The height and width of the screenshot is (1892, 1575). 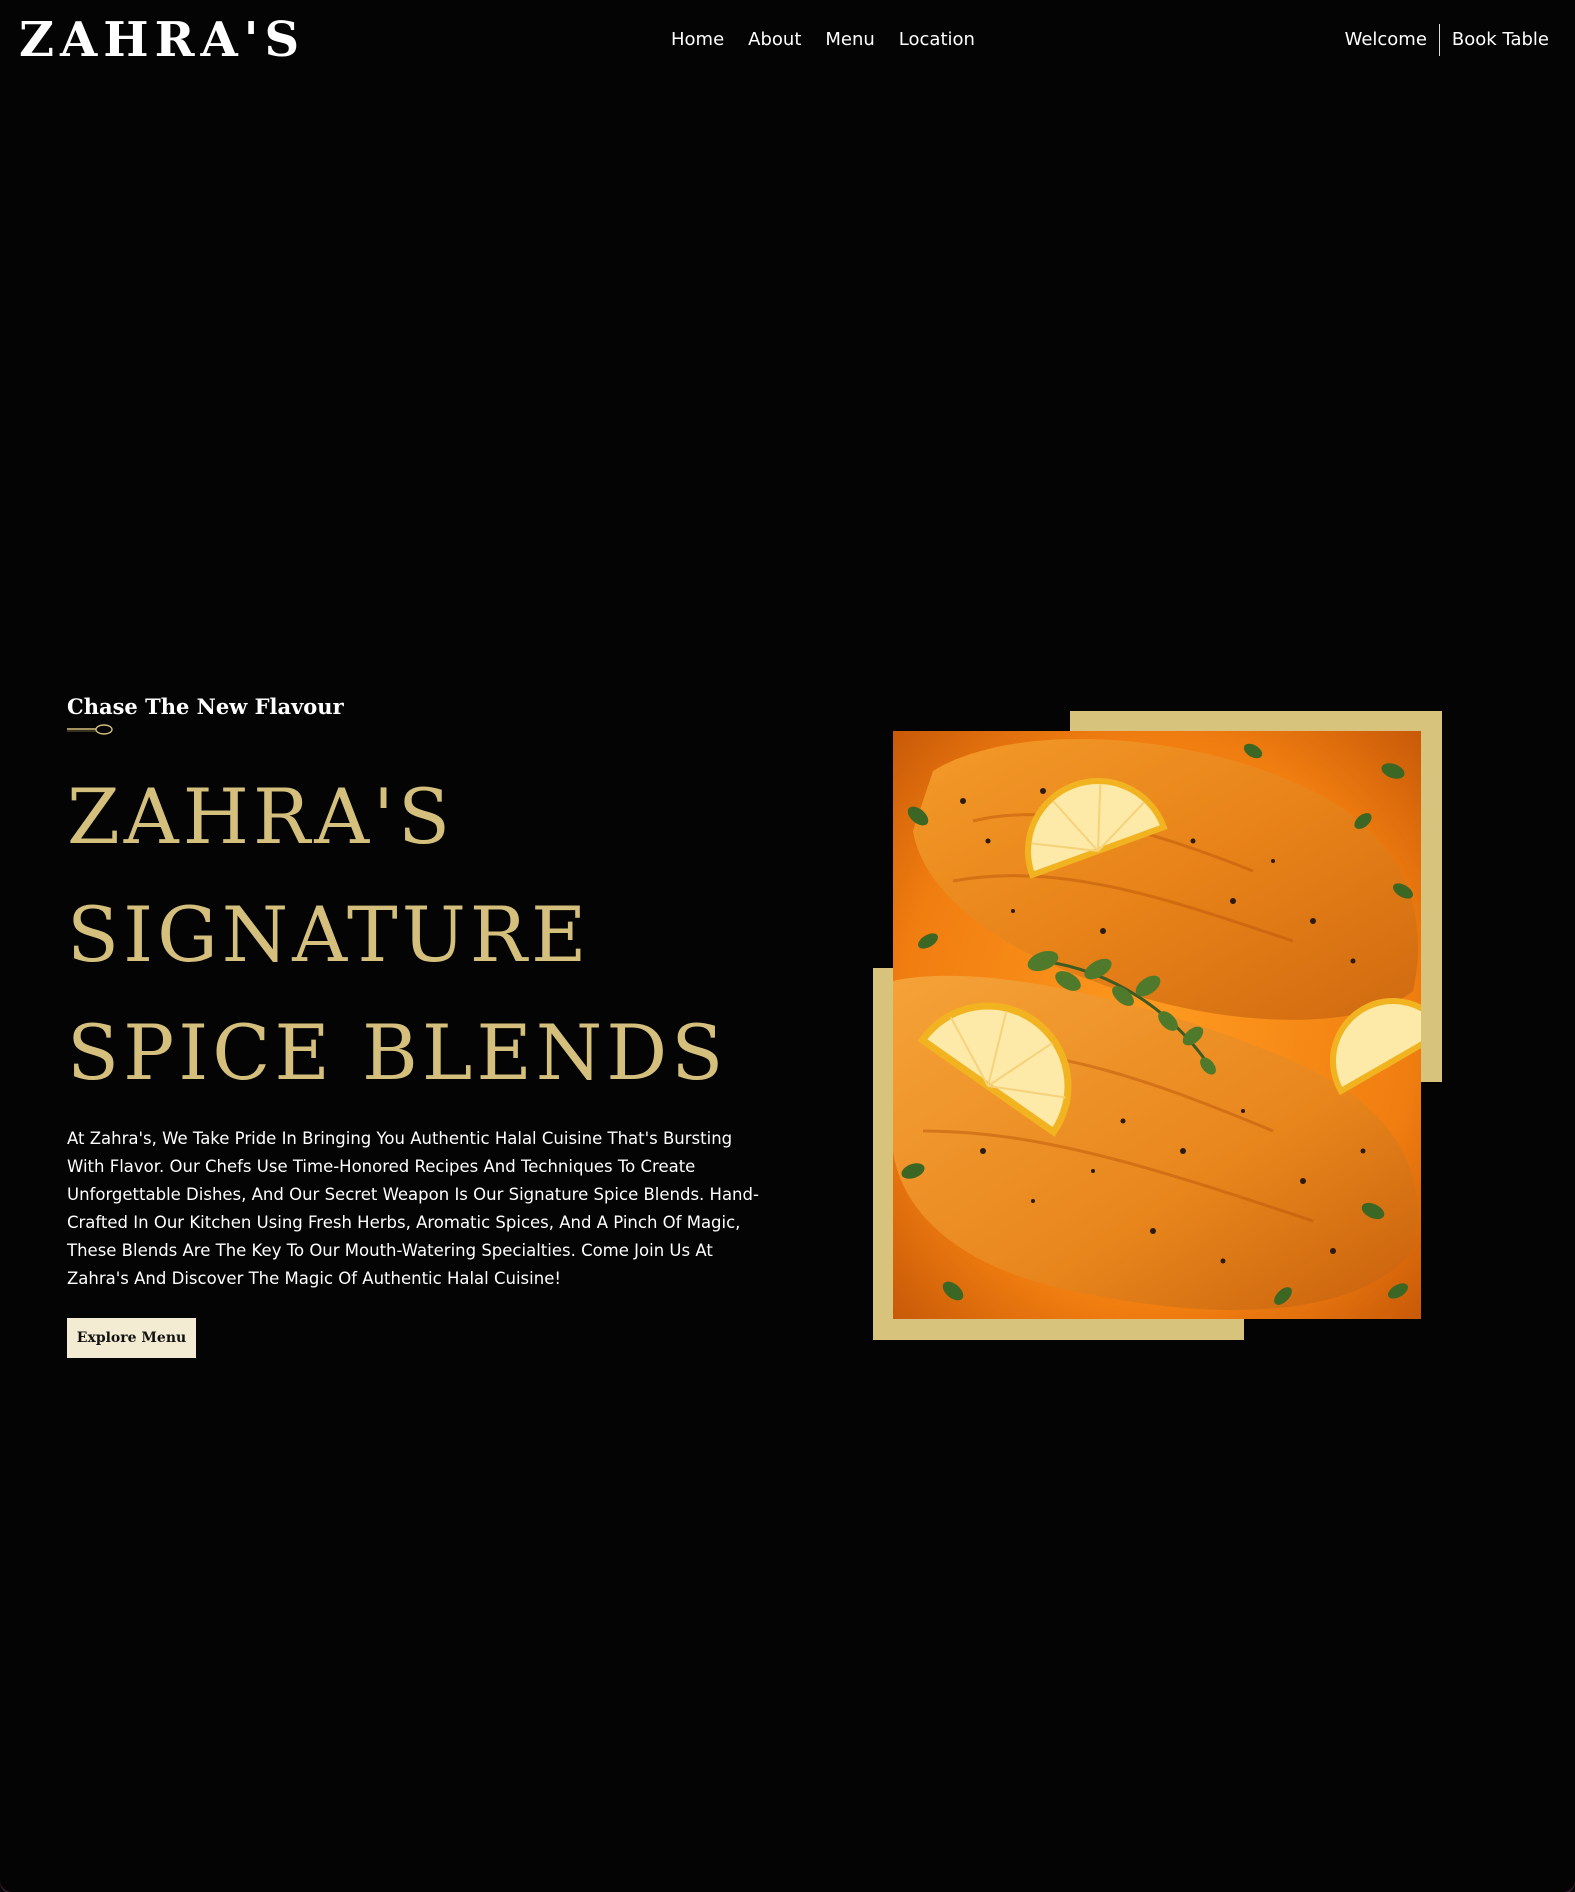 I want to click on site-logo: ZAHRA'S, so click(x=162, y=40).